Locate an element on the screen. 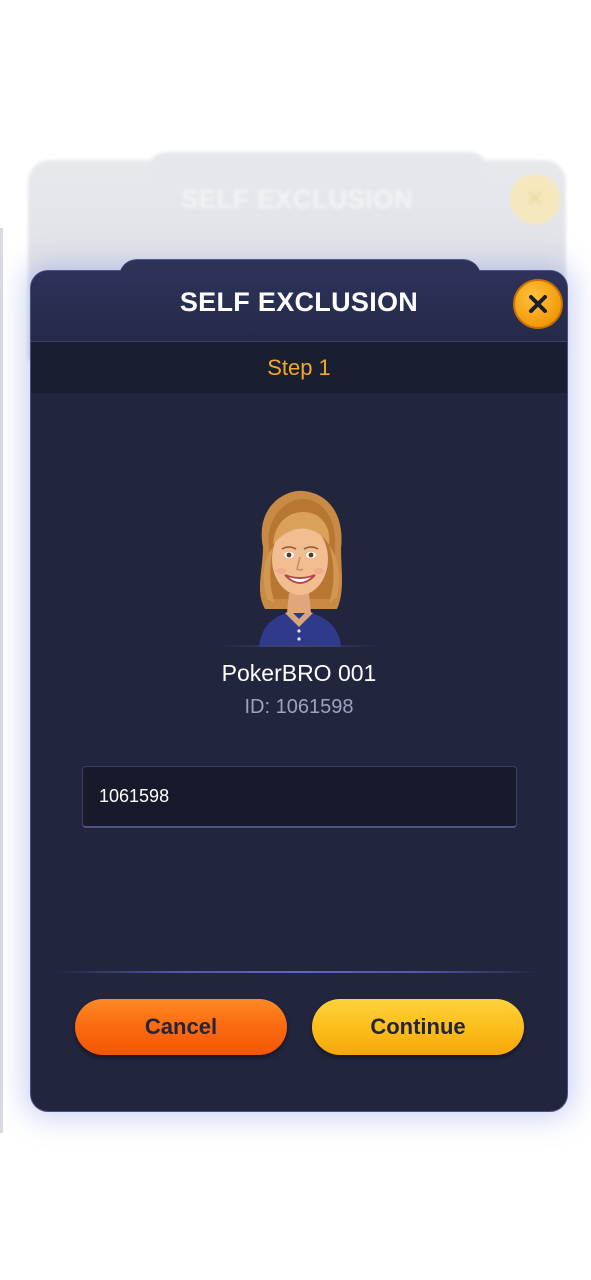  dialog-header: SELF EXCLUSION is located at coordinates (299, 306).